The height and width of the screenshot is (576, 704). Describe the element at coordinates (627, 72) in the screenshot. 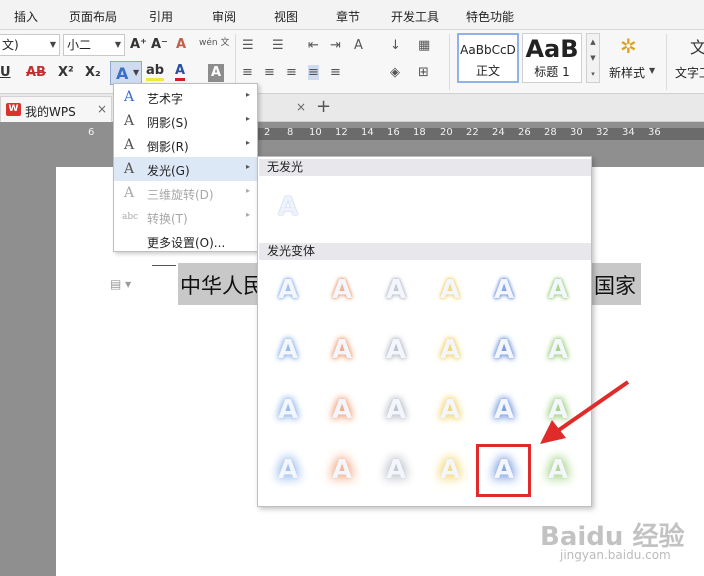

I see `new-style-button: 新样式` at that location.